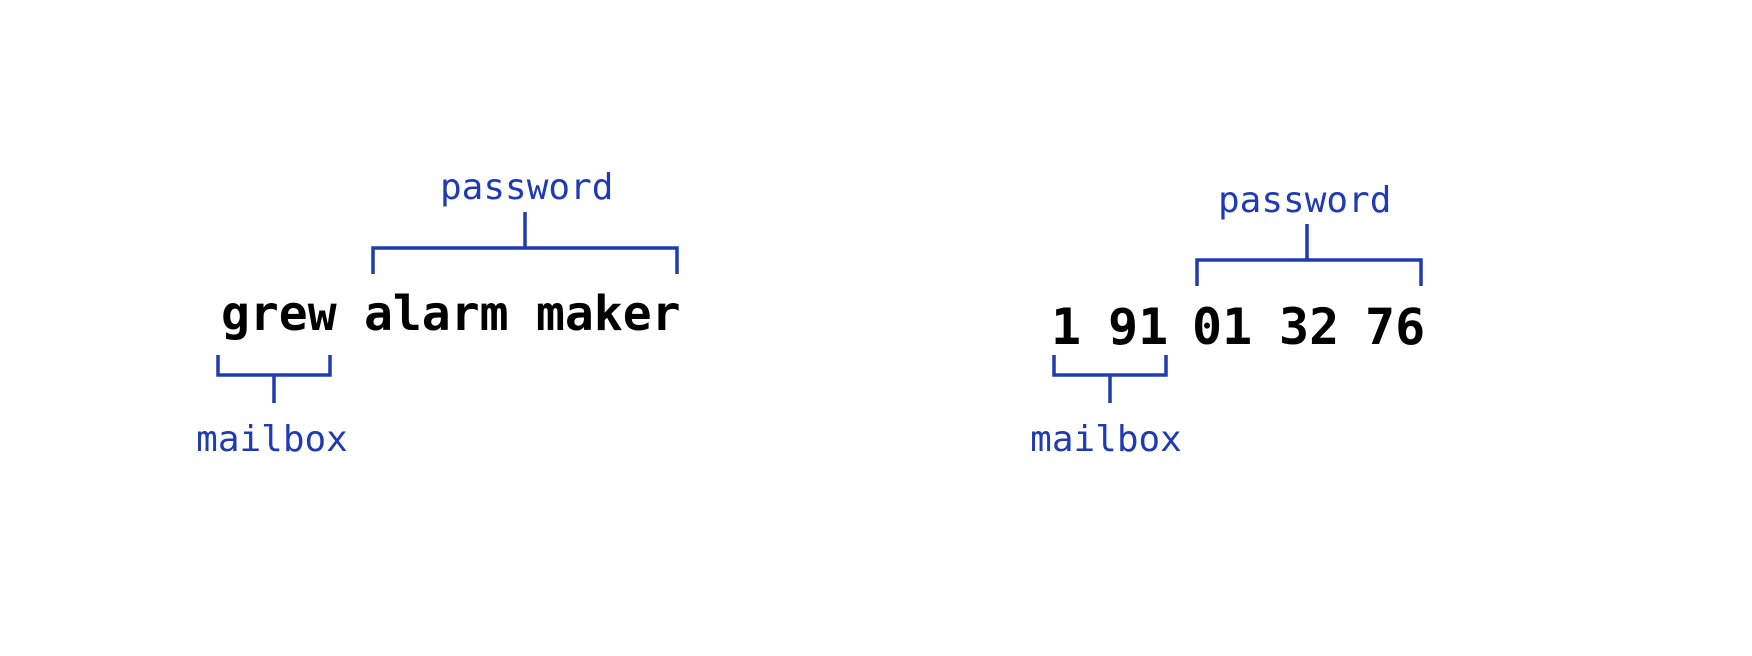 The height and width of the screenshot is (656, 1752). What do you see at coordinates (1222, 327) in the screenshot?
I see `password-number: 01` at bounding box center [1222, 327].